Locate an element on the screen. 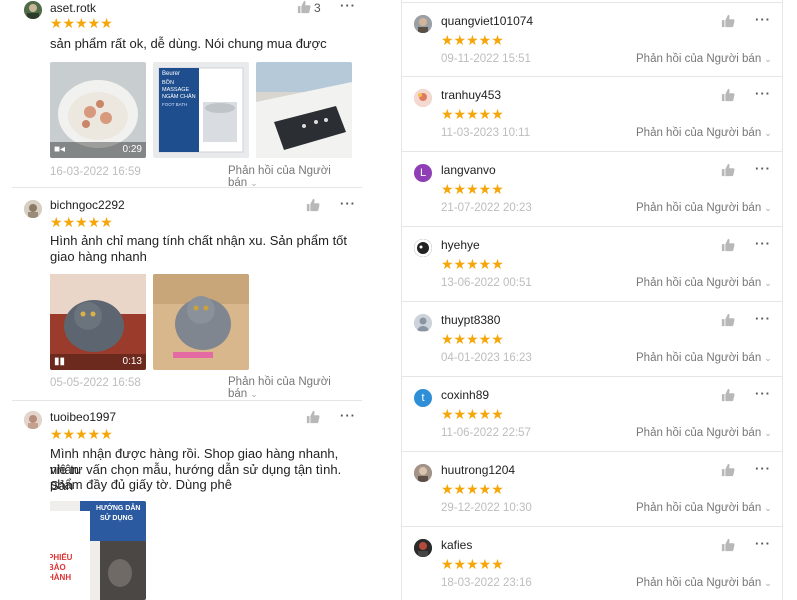 The height and width of the screenshot is (600, 797). review-username: hyehye is located at coordinates (460, 245).